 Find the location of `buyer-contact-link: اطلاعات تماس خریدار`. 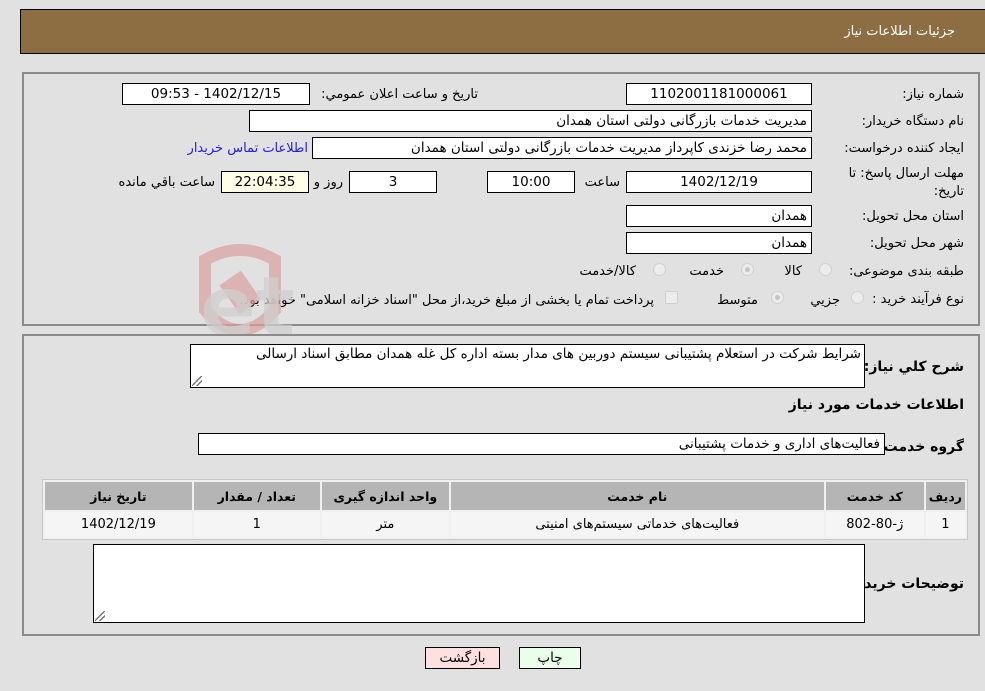

buyer-contact-link: اطلاعات تماس خریدار is located at coordinates (248, 148).